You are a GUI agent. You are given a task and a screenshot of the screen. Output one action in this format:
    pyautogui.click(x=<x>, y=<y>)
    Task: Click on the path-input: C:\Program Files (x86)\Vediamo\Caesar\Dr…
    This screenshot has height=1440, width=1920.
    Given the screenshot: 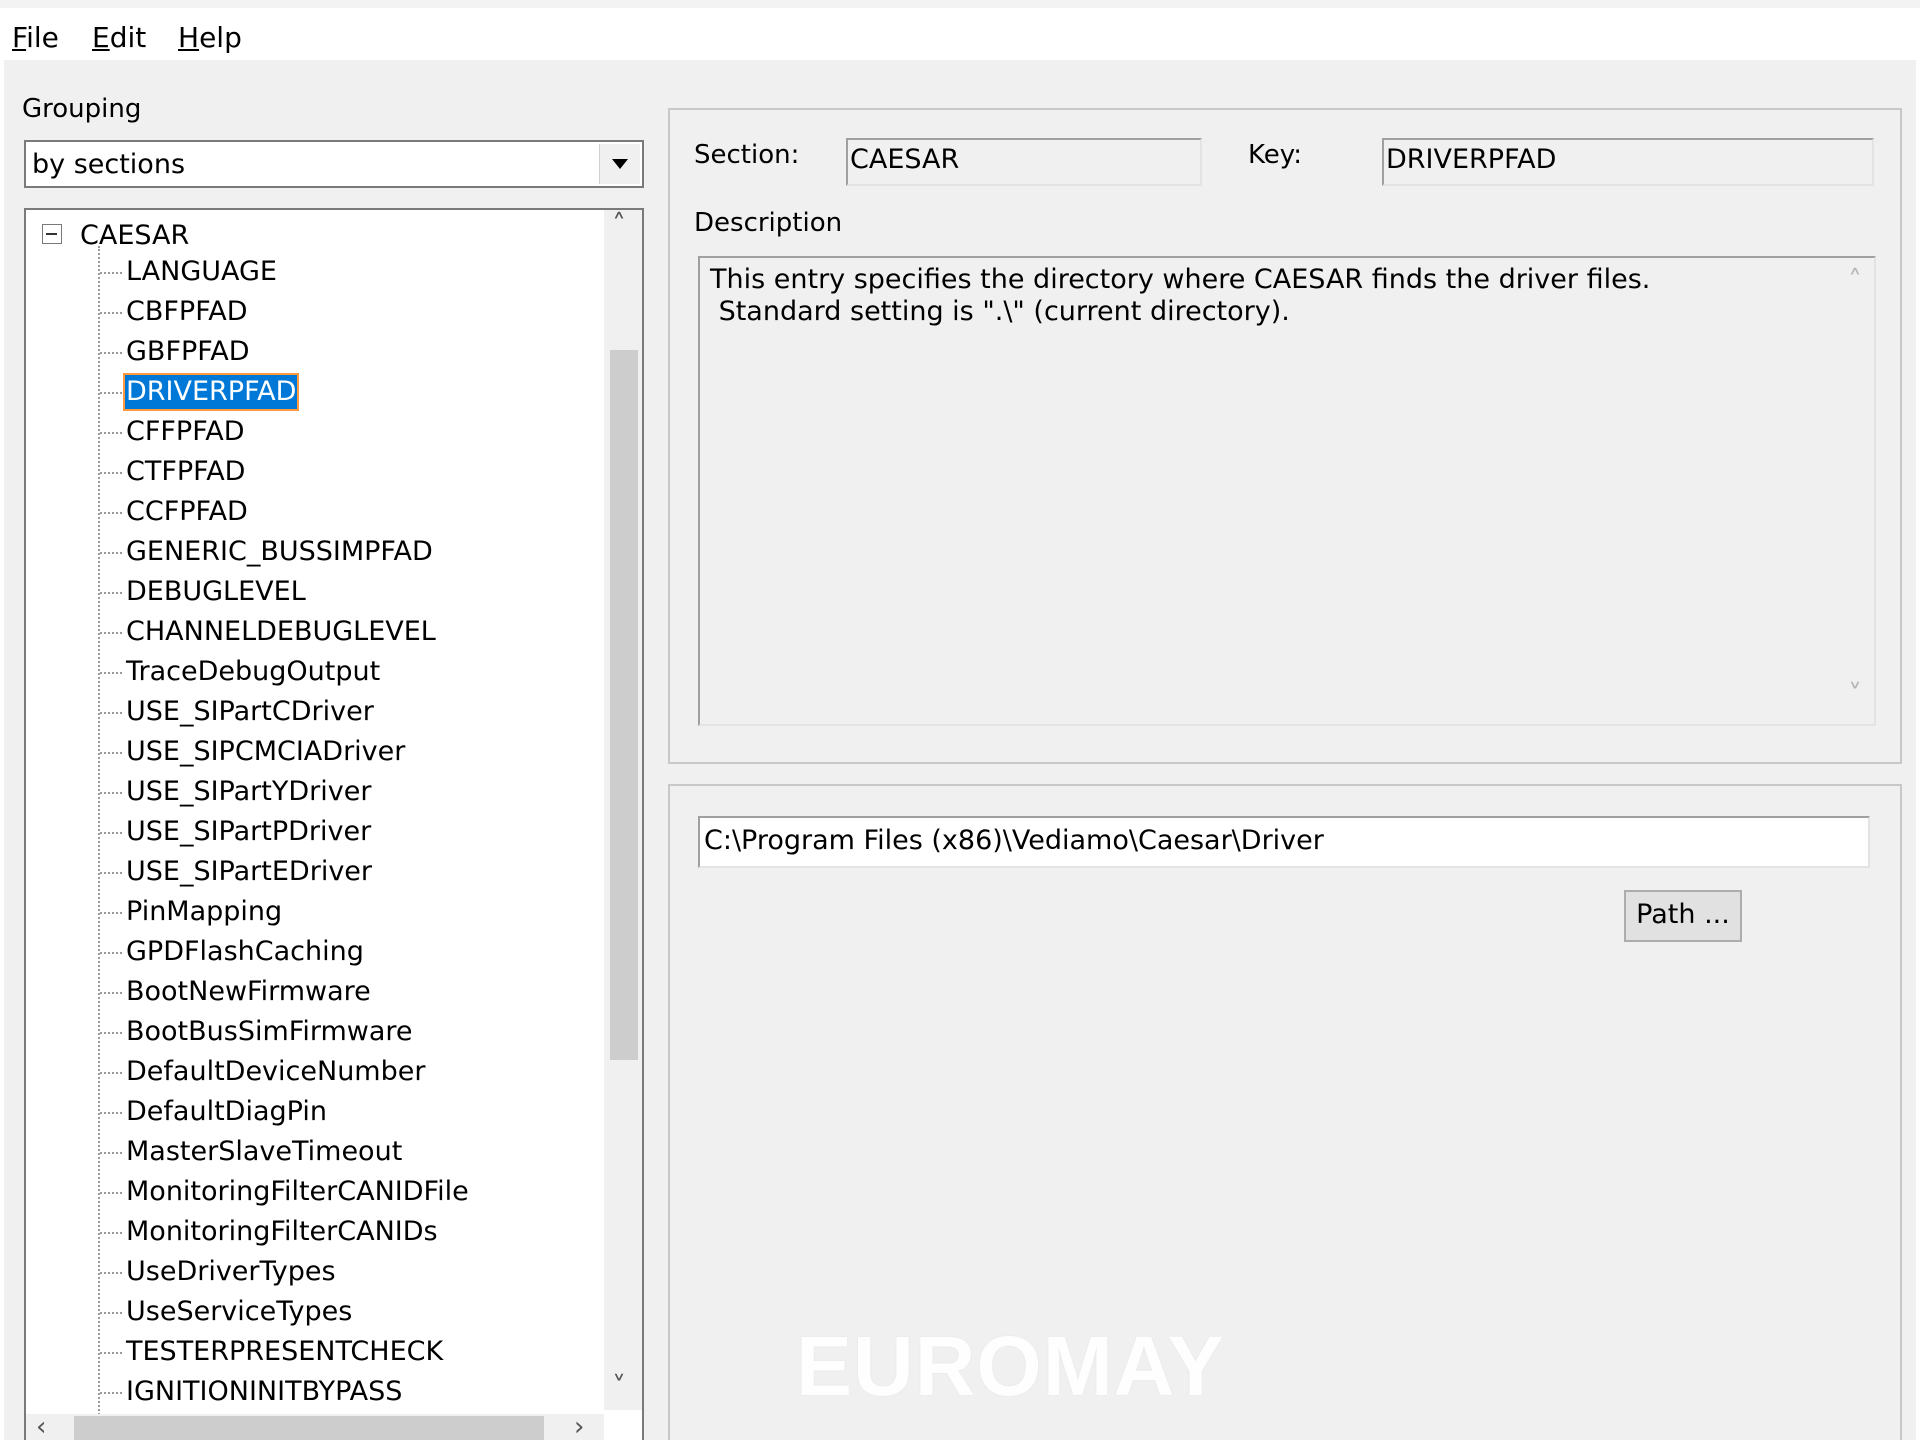 What is the action you would take?
    pyautogui.click(x=1284, y=842)
    